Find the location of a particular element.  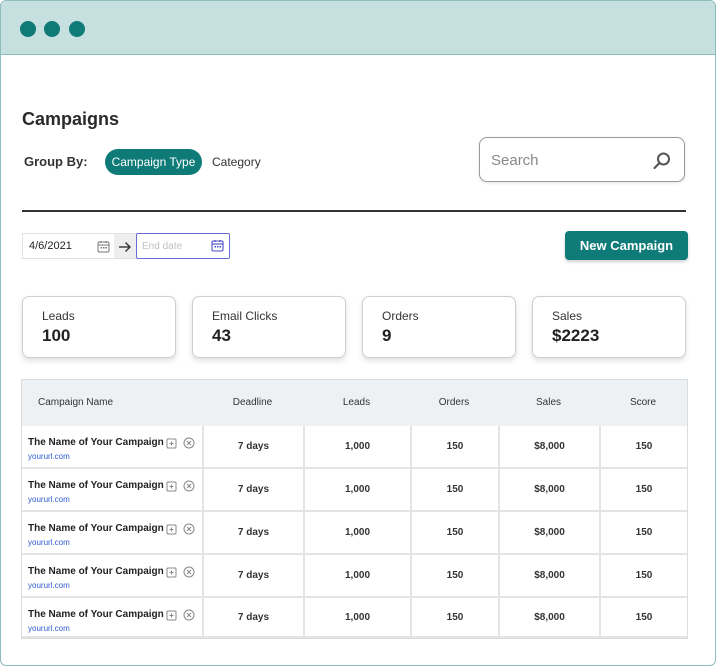

stat-label: Email Clicks is located at coordinates (245, 316).